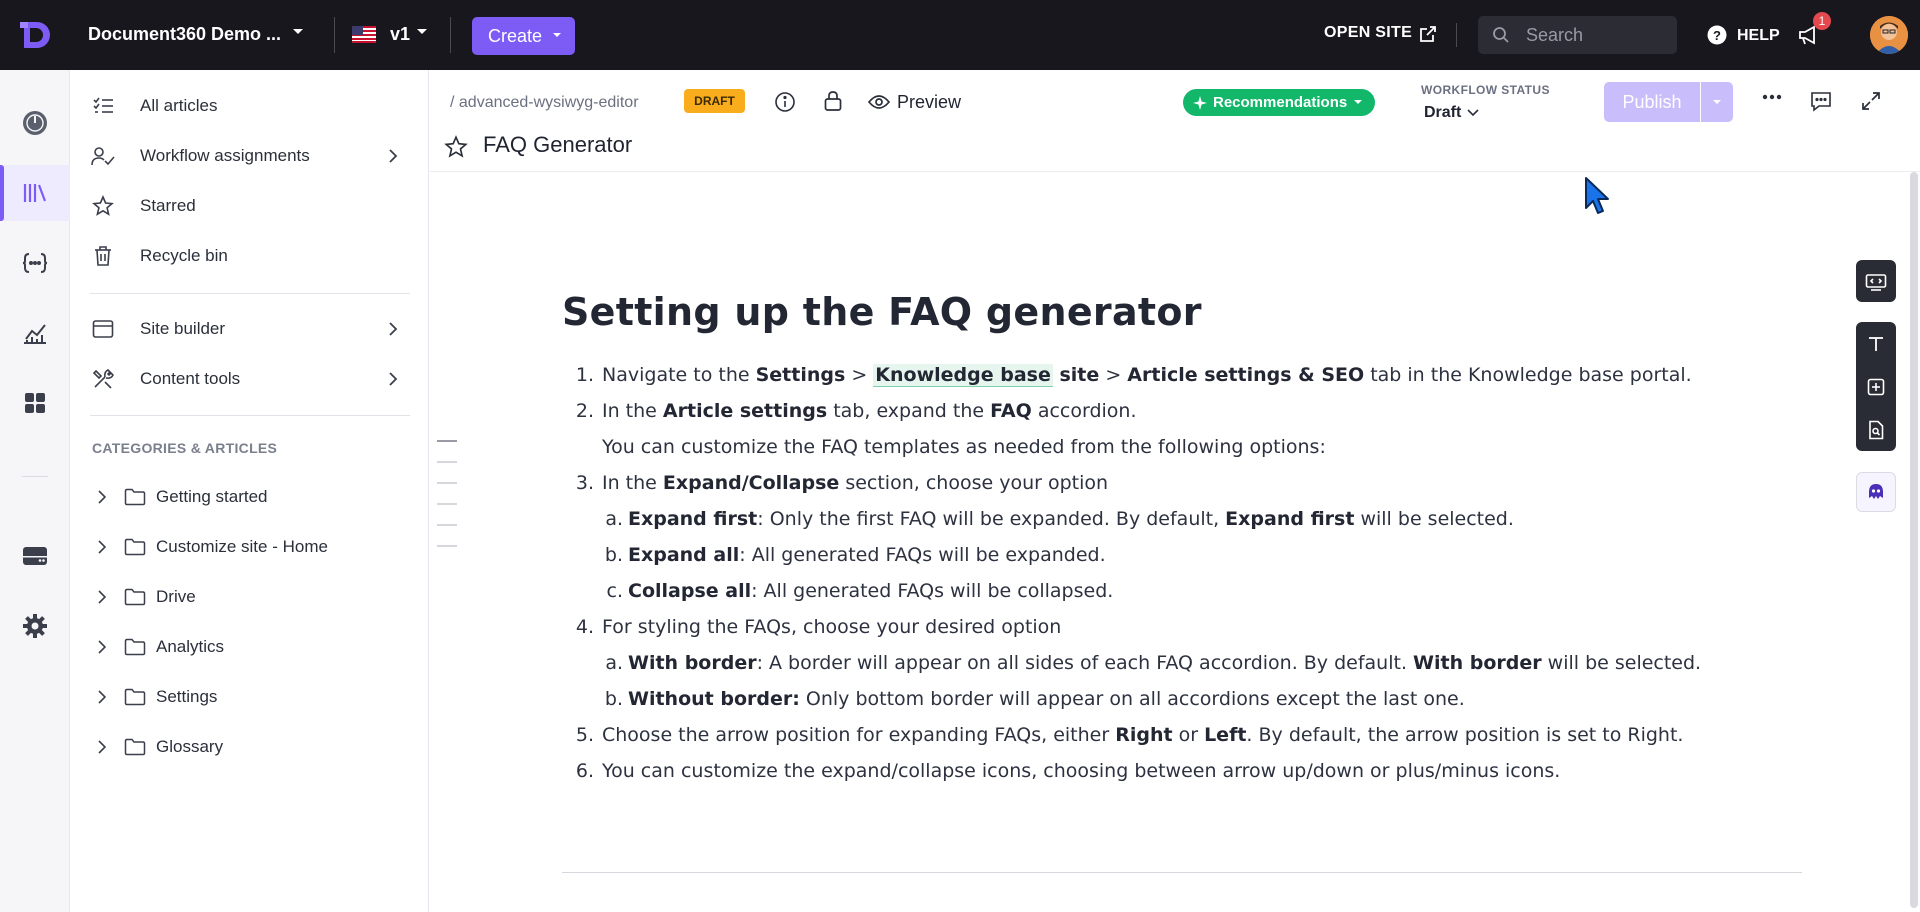  I want to click on preview-label: Preview, so click(929, 101).